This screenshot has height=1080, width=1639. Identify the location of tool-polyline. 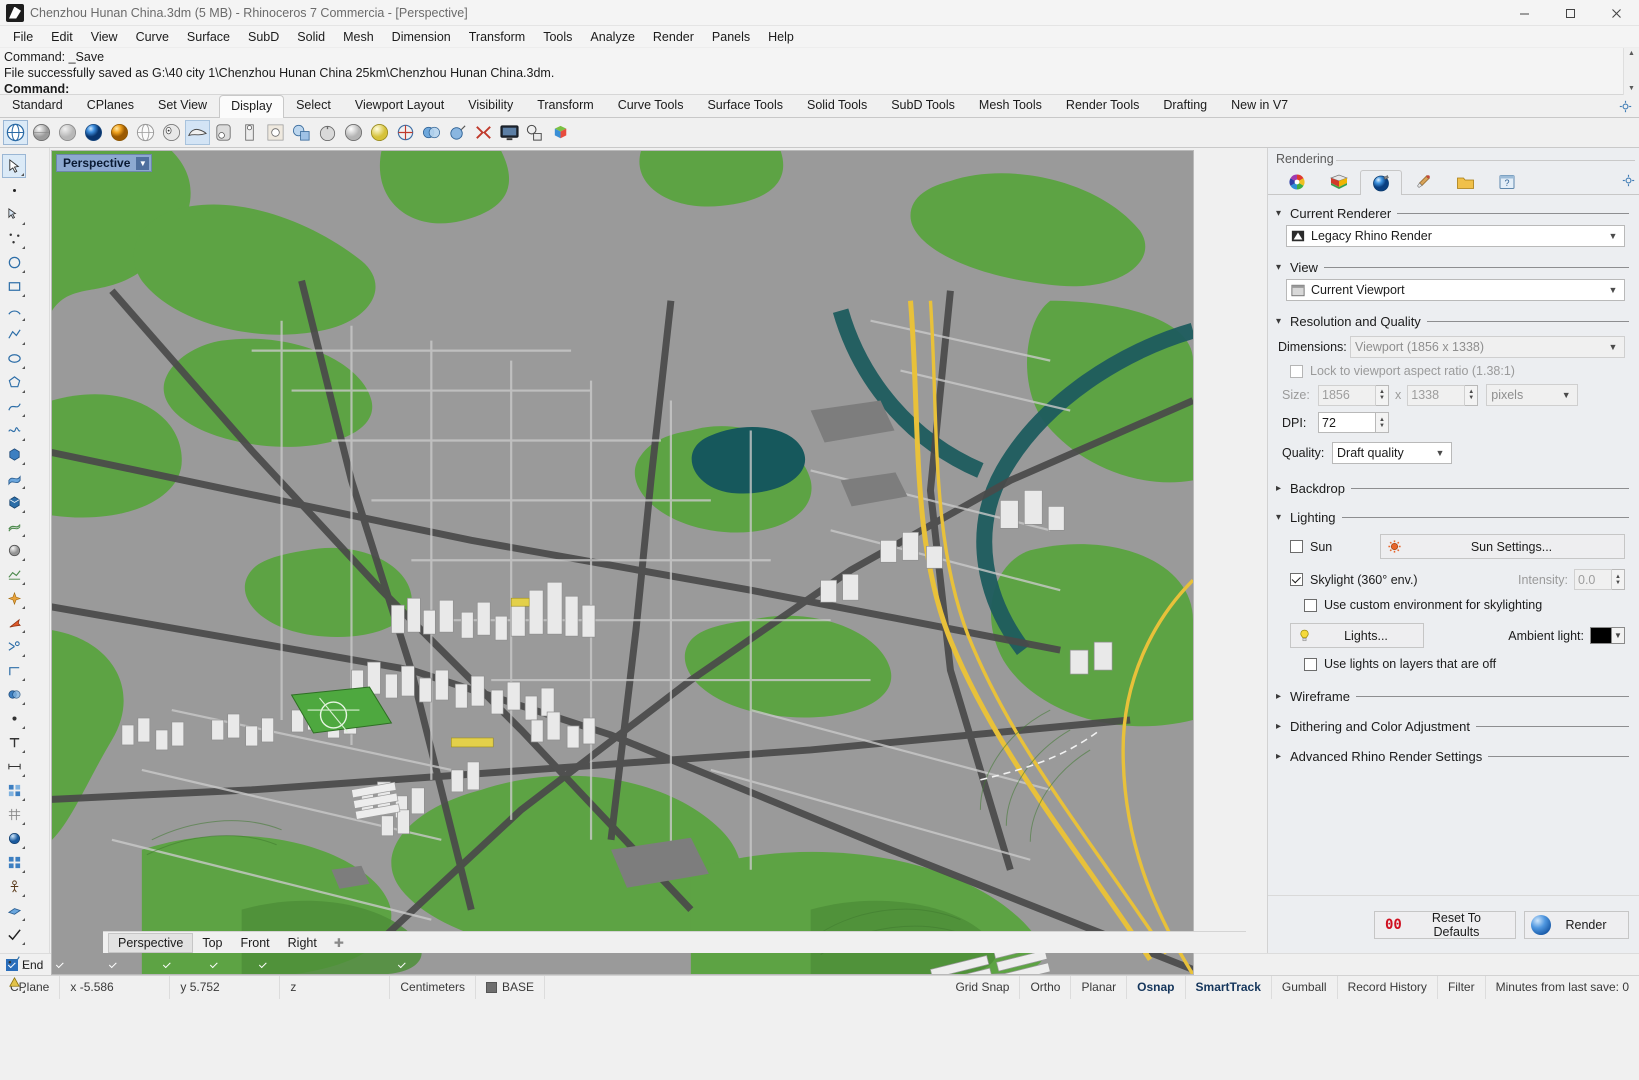
(14, 334).